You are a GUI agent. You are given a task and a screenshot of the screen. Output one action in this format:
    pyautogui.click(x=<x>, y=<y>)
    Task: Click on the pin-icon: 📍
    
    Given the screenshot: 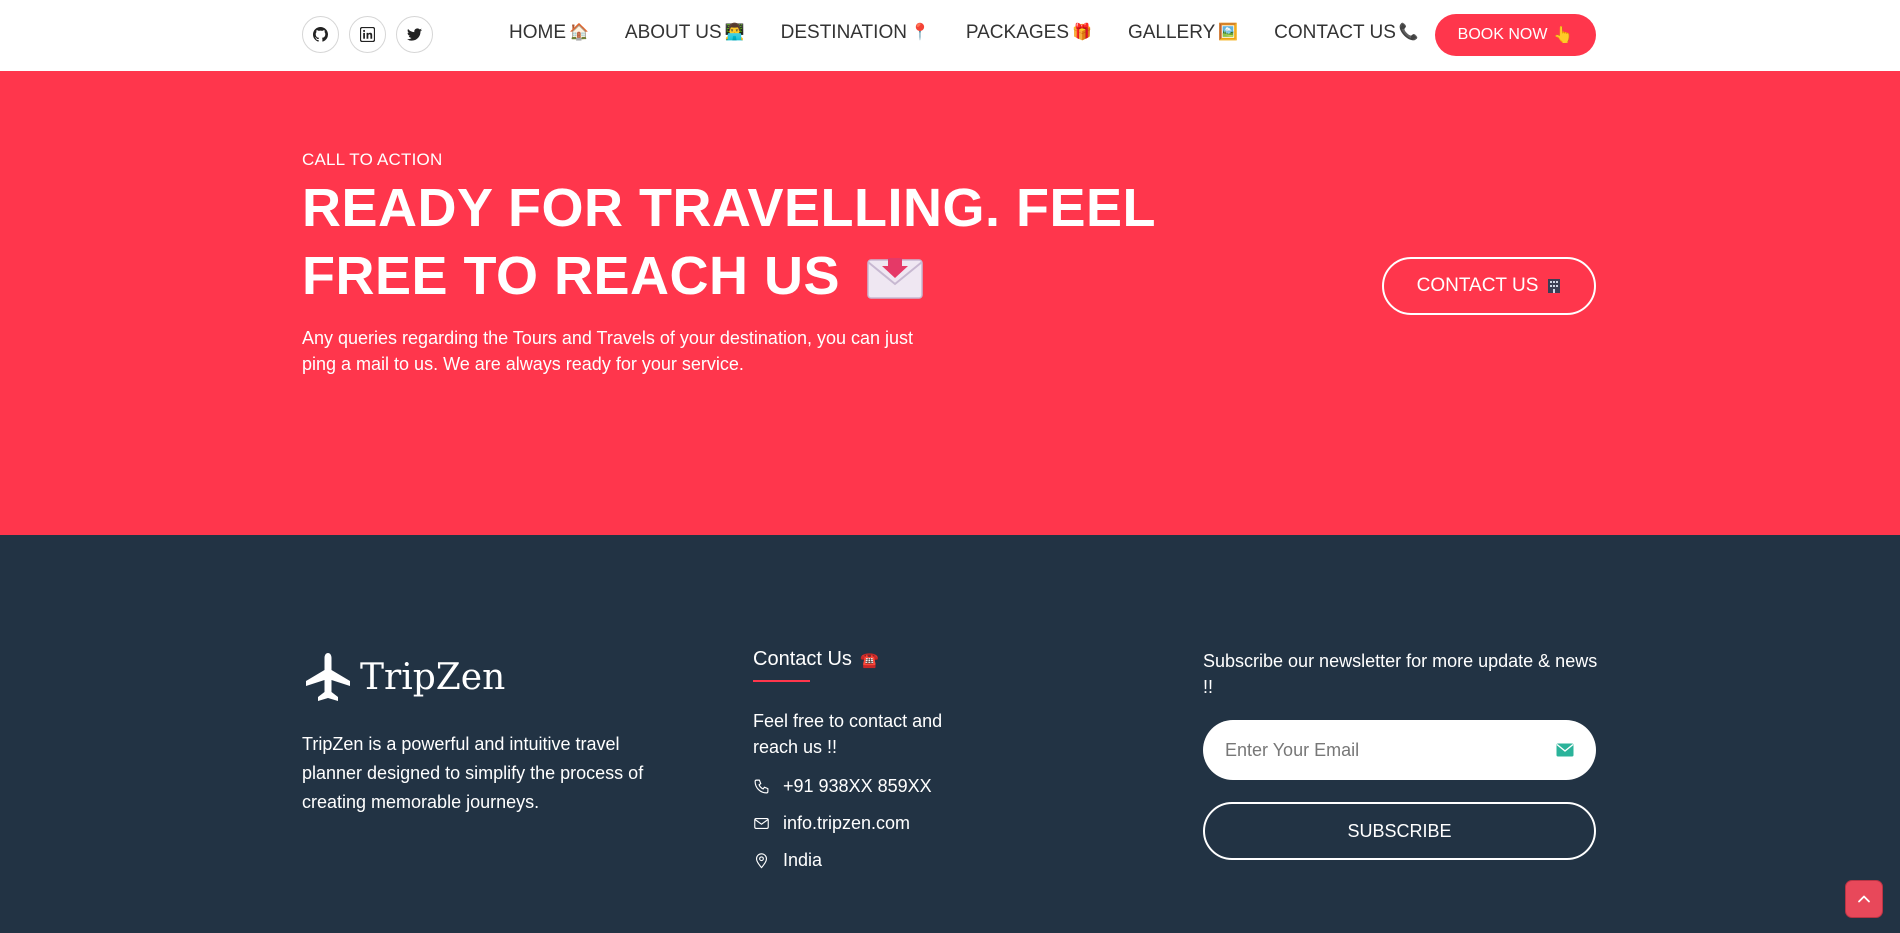 What is the action you would take?
    pyautogui.click(x=919, y=32)
    